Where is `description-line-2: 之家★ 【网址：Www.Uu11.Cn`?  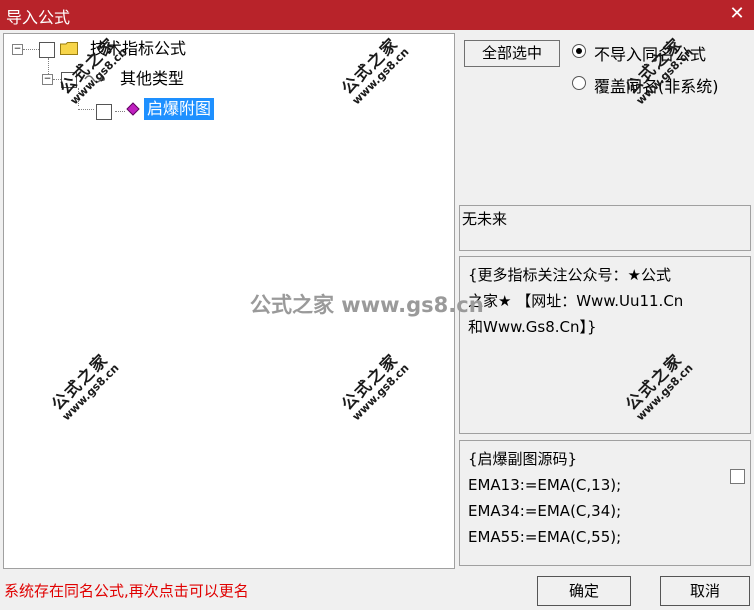 description-line-2: 之家★ 【网址：Www.Uu11.Cn is located at coordinates (576, 301).